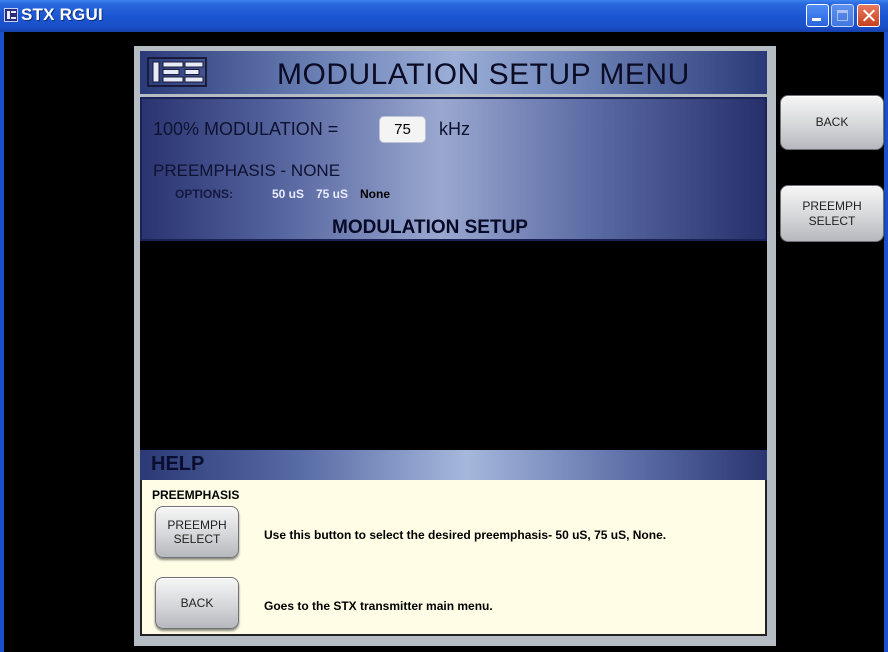 The height and width of the screenshot is (652, 888). Describe the element at coordinates (62, 14) in the screenshot. I see `window-title: STX RGUI` at that location.